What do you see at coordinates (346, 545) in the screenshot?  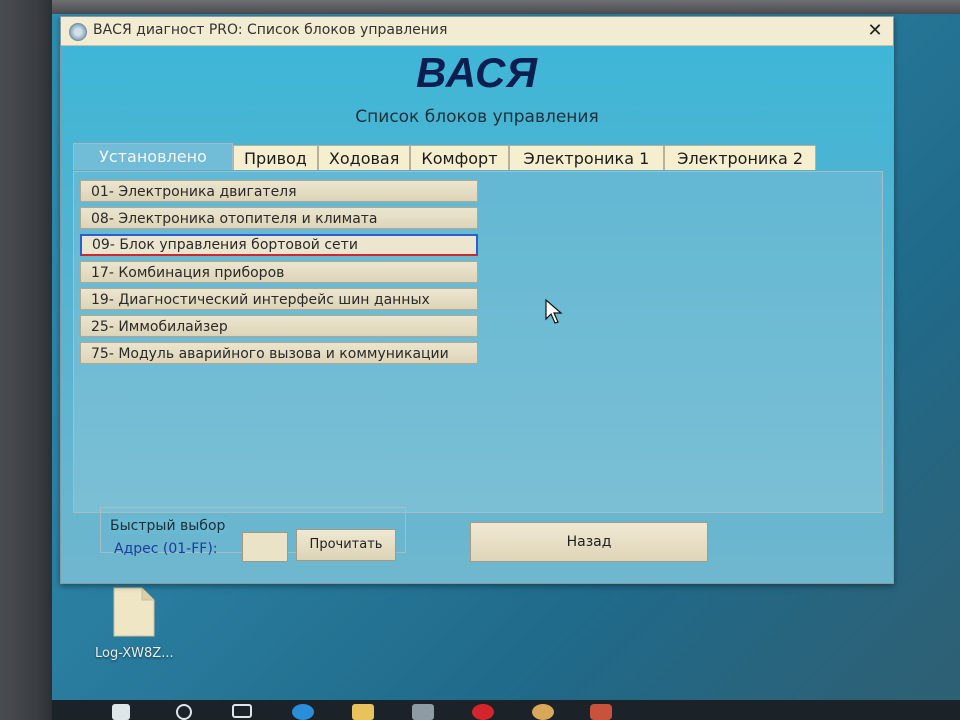 I see `read-button: Прочитать` at bounding box center [346, 545].